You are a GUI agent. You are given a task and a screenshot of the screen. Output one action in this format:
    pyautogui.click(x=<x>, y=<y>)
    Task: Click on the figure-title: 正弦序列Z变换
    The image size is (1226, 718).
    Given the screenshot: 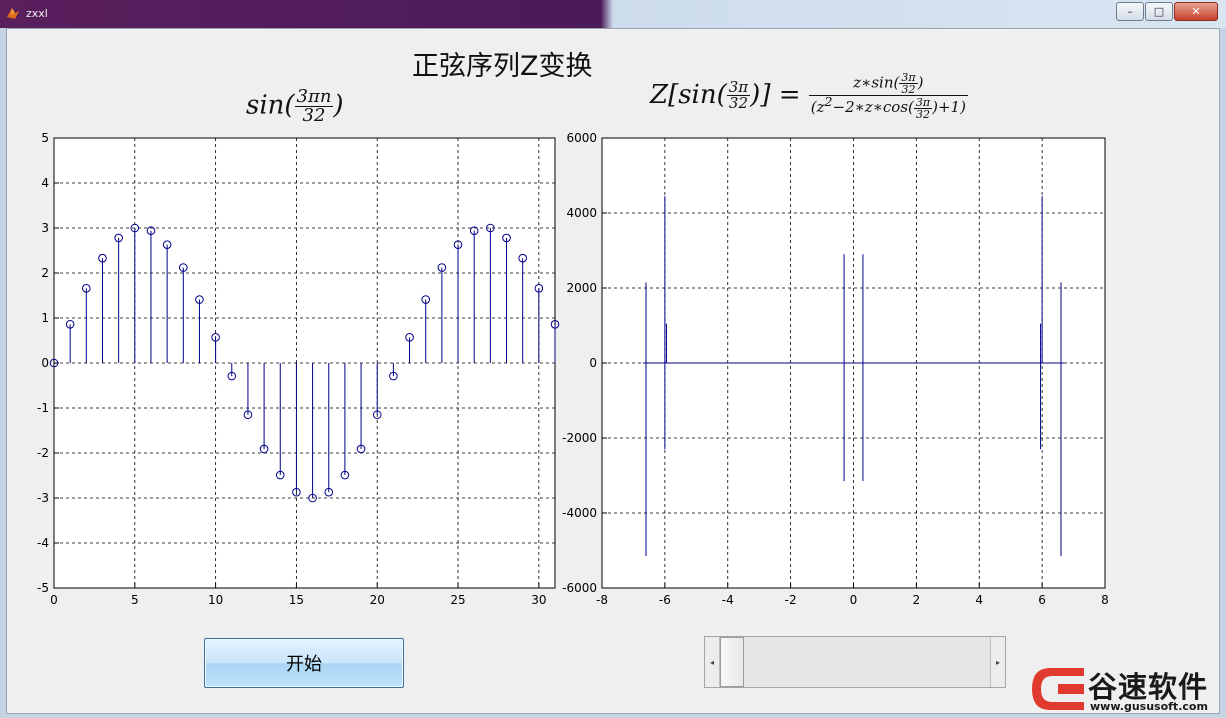 What is the action you would take?
    pyautogui.click(x=502, y=66)
    